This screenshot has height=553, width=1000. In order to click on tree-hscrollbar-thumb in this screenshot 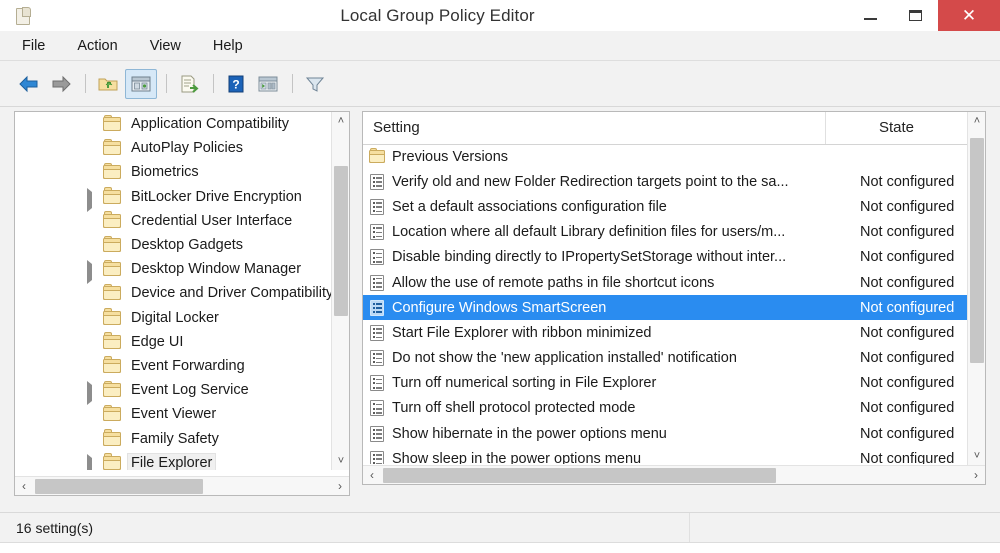, I will do `click(119, 486)`.